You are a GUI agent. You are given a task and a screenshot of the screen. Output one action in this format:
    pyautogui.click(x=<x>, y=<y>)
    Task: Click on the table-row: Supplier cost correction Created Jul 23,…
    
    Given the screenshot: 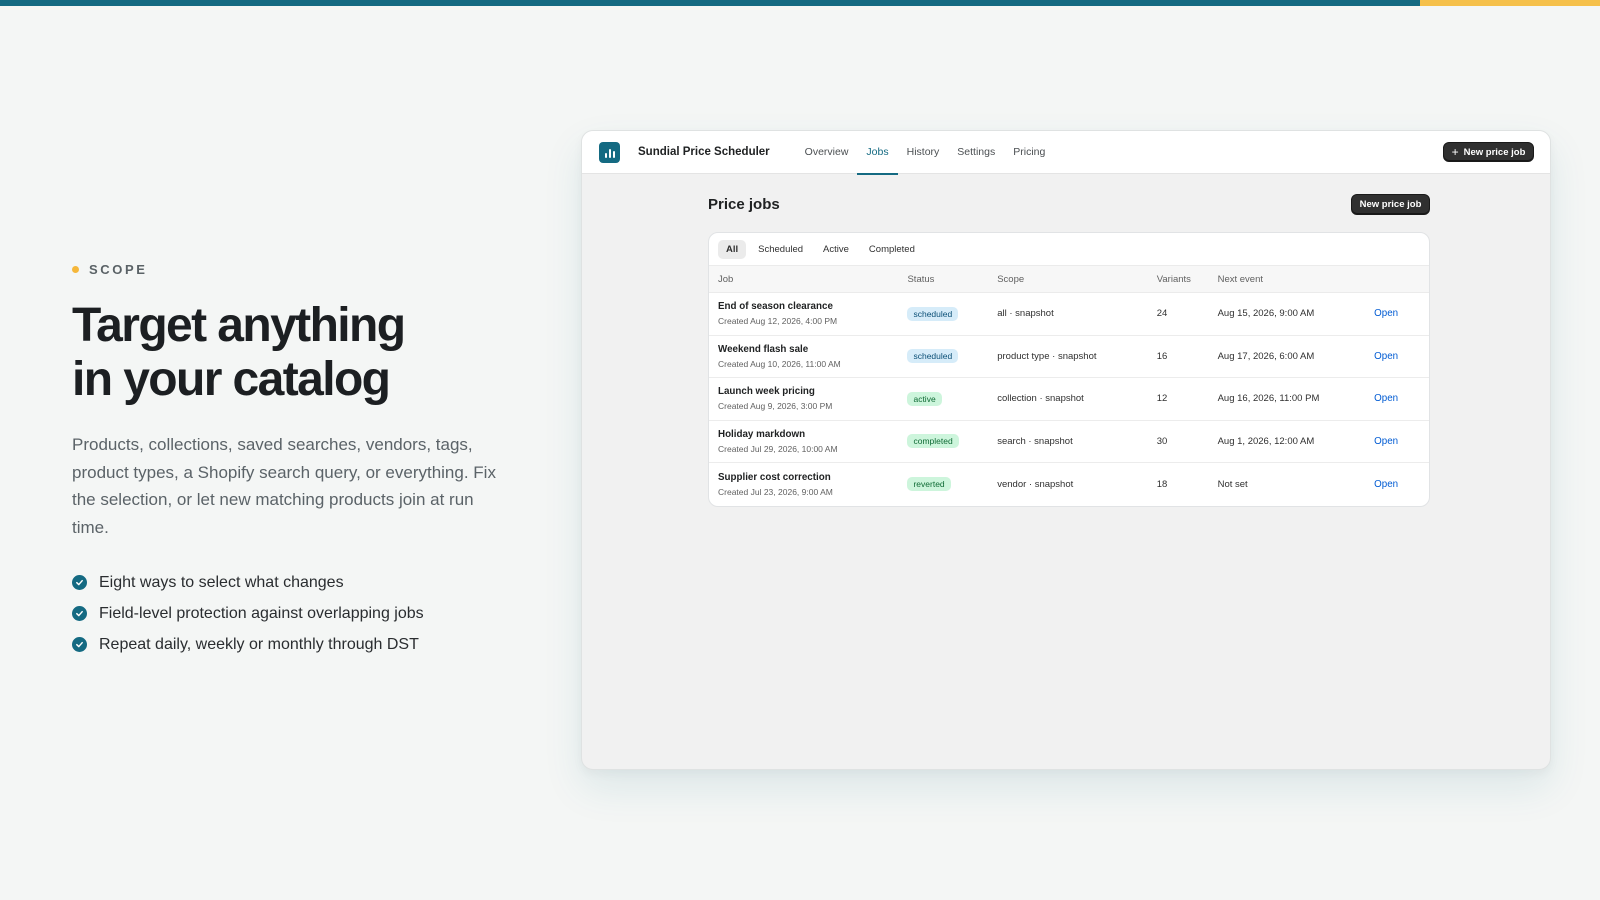 What is the action you would take?
    pyautogui.click(x=1069, y=484)
    